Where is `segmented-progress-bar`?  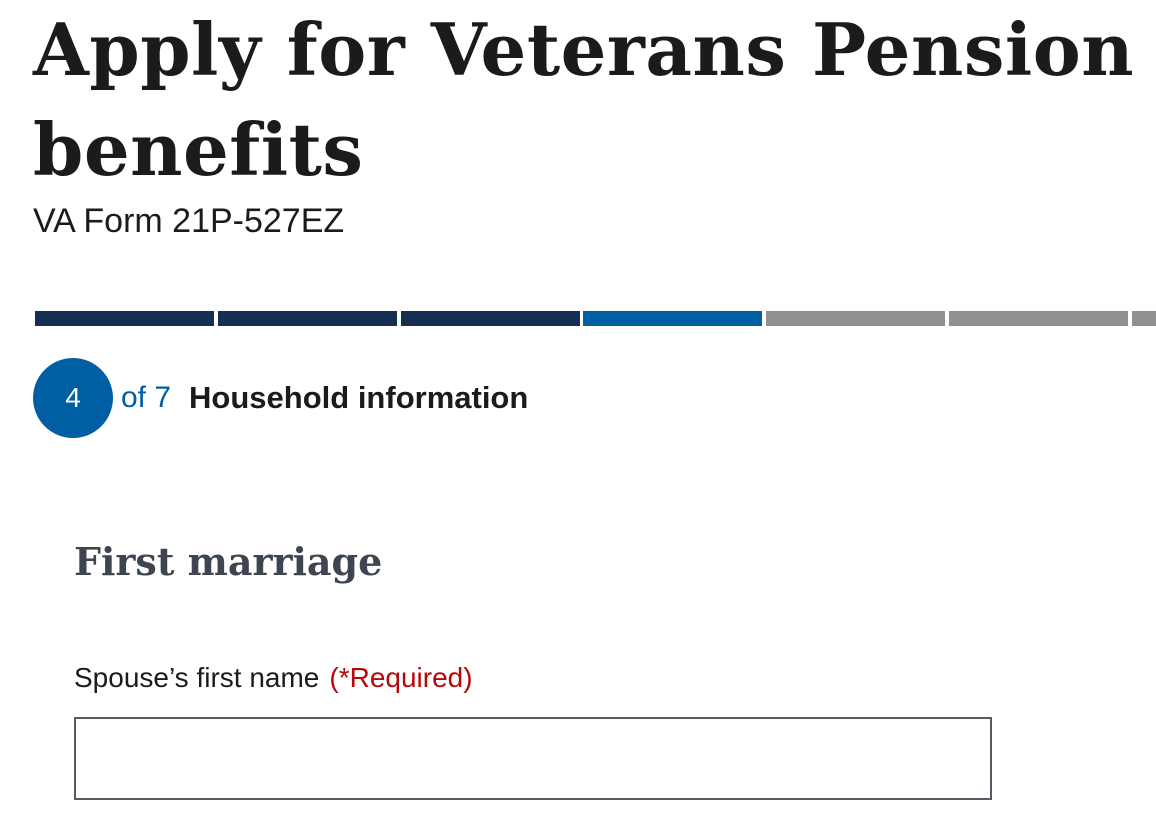
segmented-progress-bar is located at coordinates (595, 318).